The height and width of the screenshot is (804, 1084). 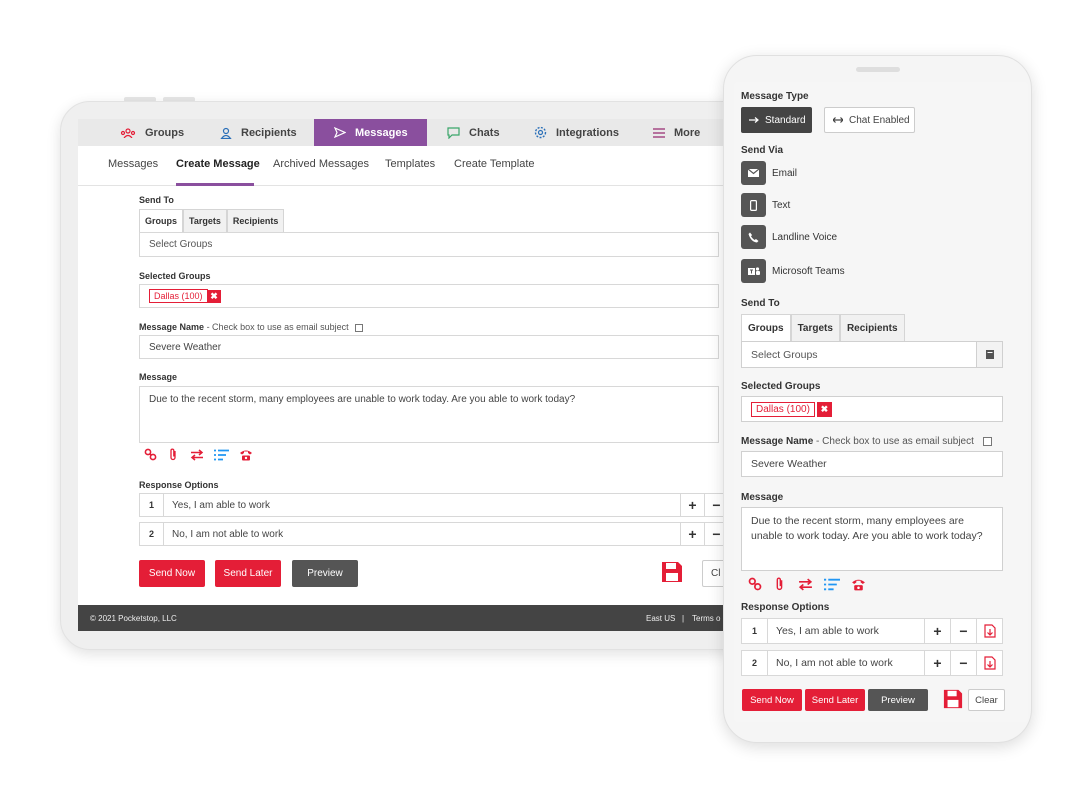 I want to click on subnav-create-message: Create Message, so click(x=218, y=164).